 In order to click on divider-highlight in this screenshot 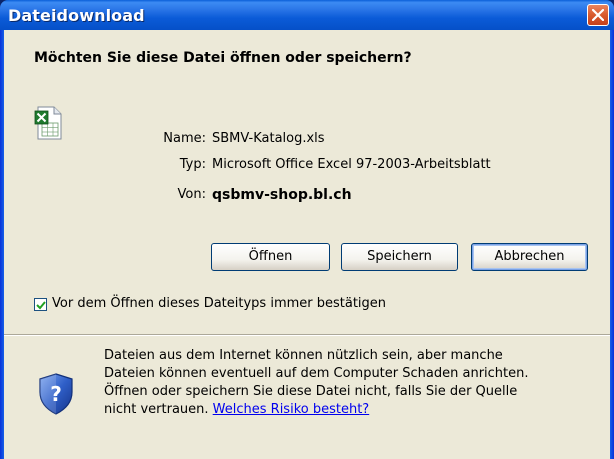, I will do `click(307, 335)`.